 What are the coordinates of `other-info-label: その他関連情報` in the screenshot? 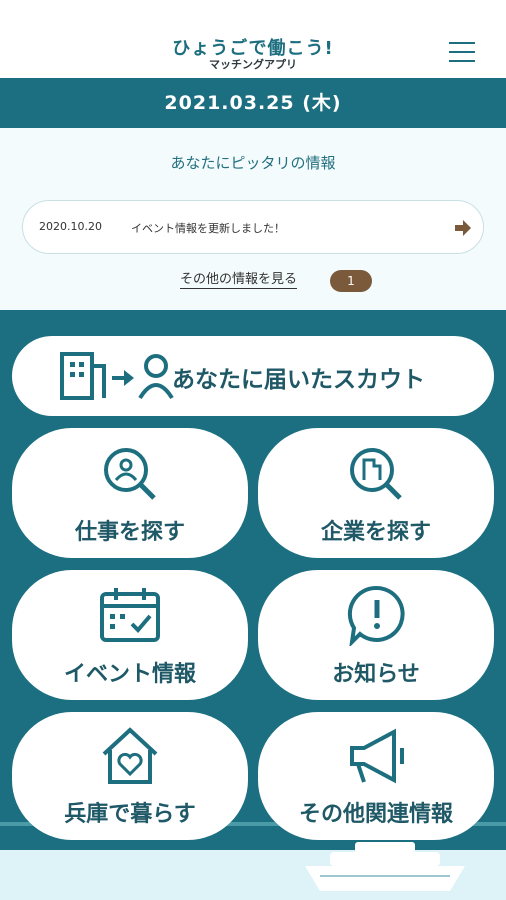 It's located at (375, 814).